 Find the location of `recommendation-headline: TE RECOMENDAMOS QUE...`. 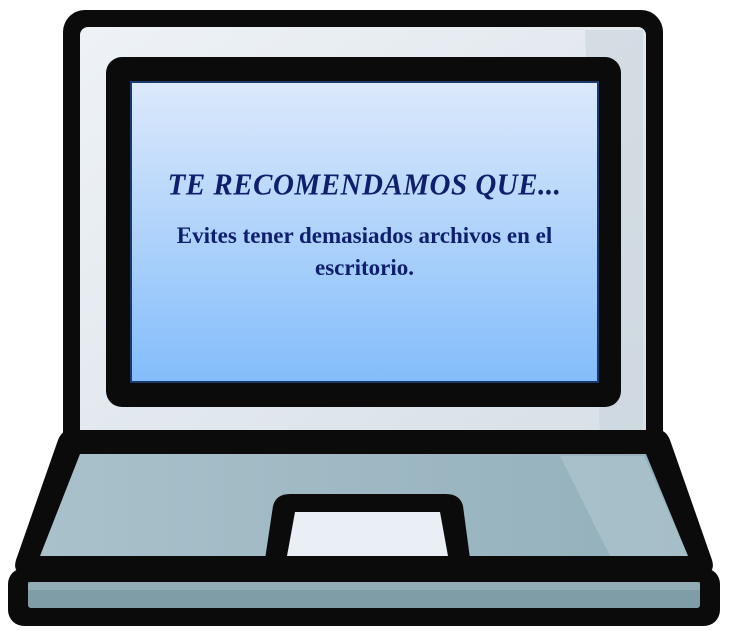

recommendation-headline: TE RECOMENDAMOS QUE... is located at coordinates (364, 185).